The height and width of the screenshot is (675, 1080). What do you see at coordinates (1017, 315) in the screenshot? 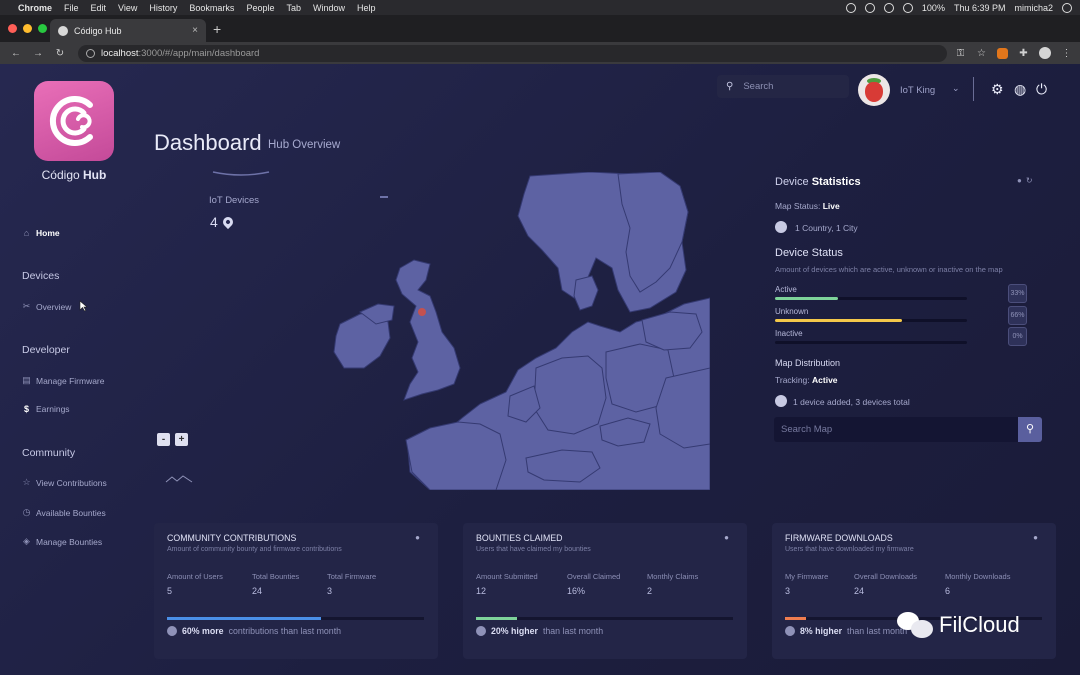
I see `status-unknown-percent: 66%` at bounding box center [1017, 315].